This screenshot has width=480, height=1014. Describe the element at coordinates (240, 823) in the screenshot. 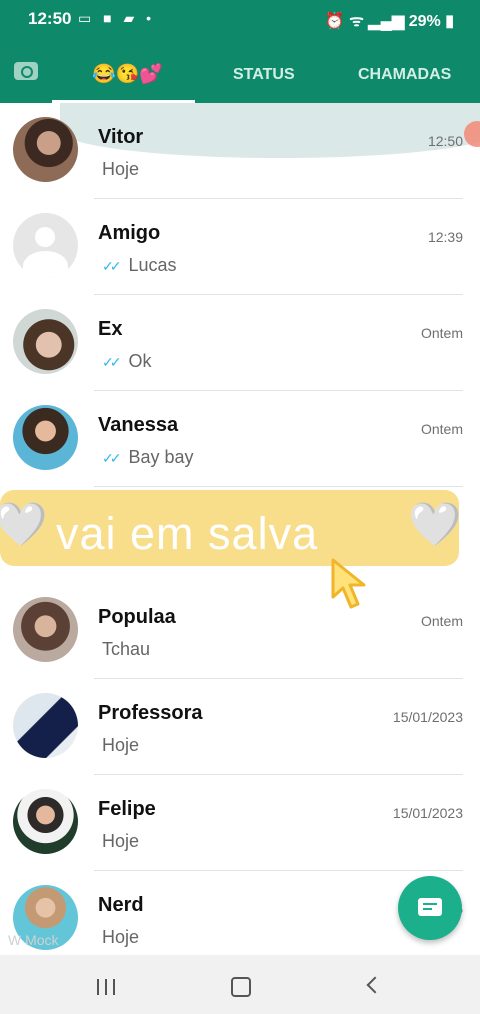

I see `chat-row-felipe: Felipe Hoje 15/01/2023` at that location.